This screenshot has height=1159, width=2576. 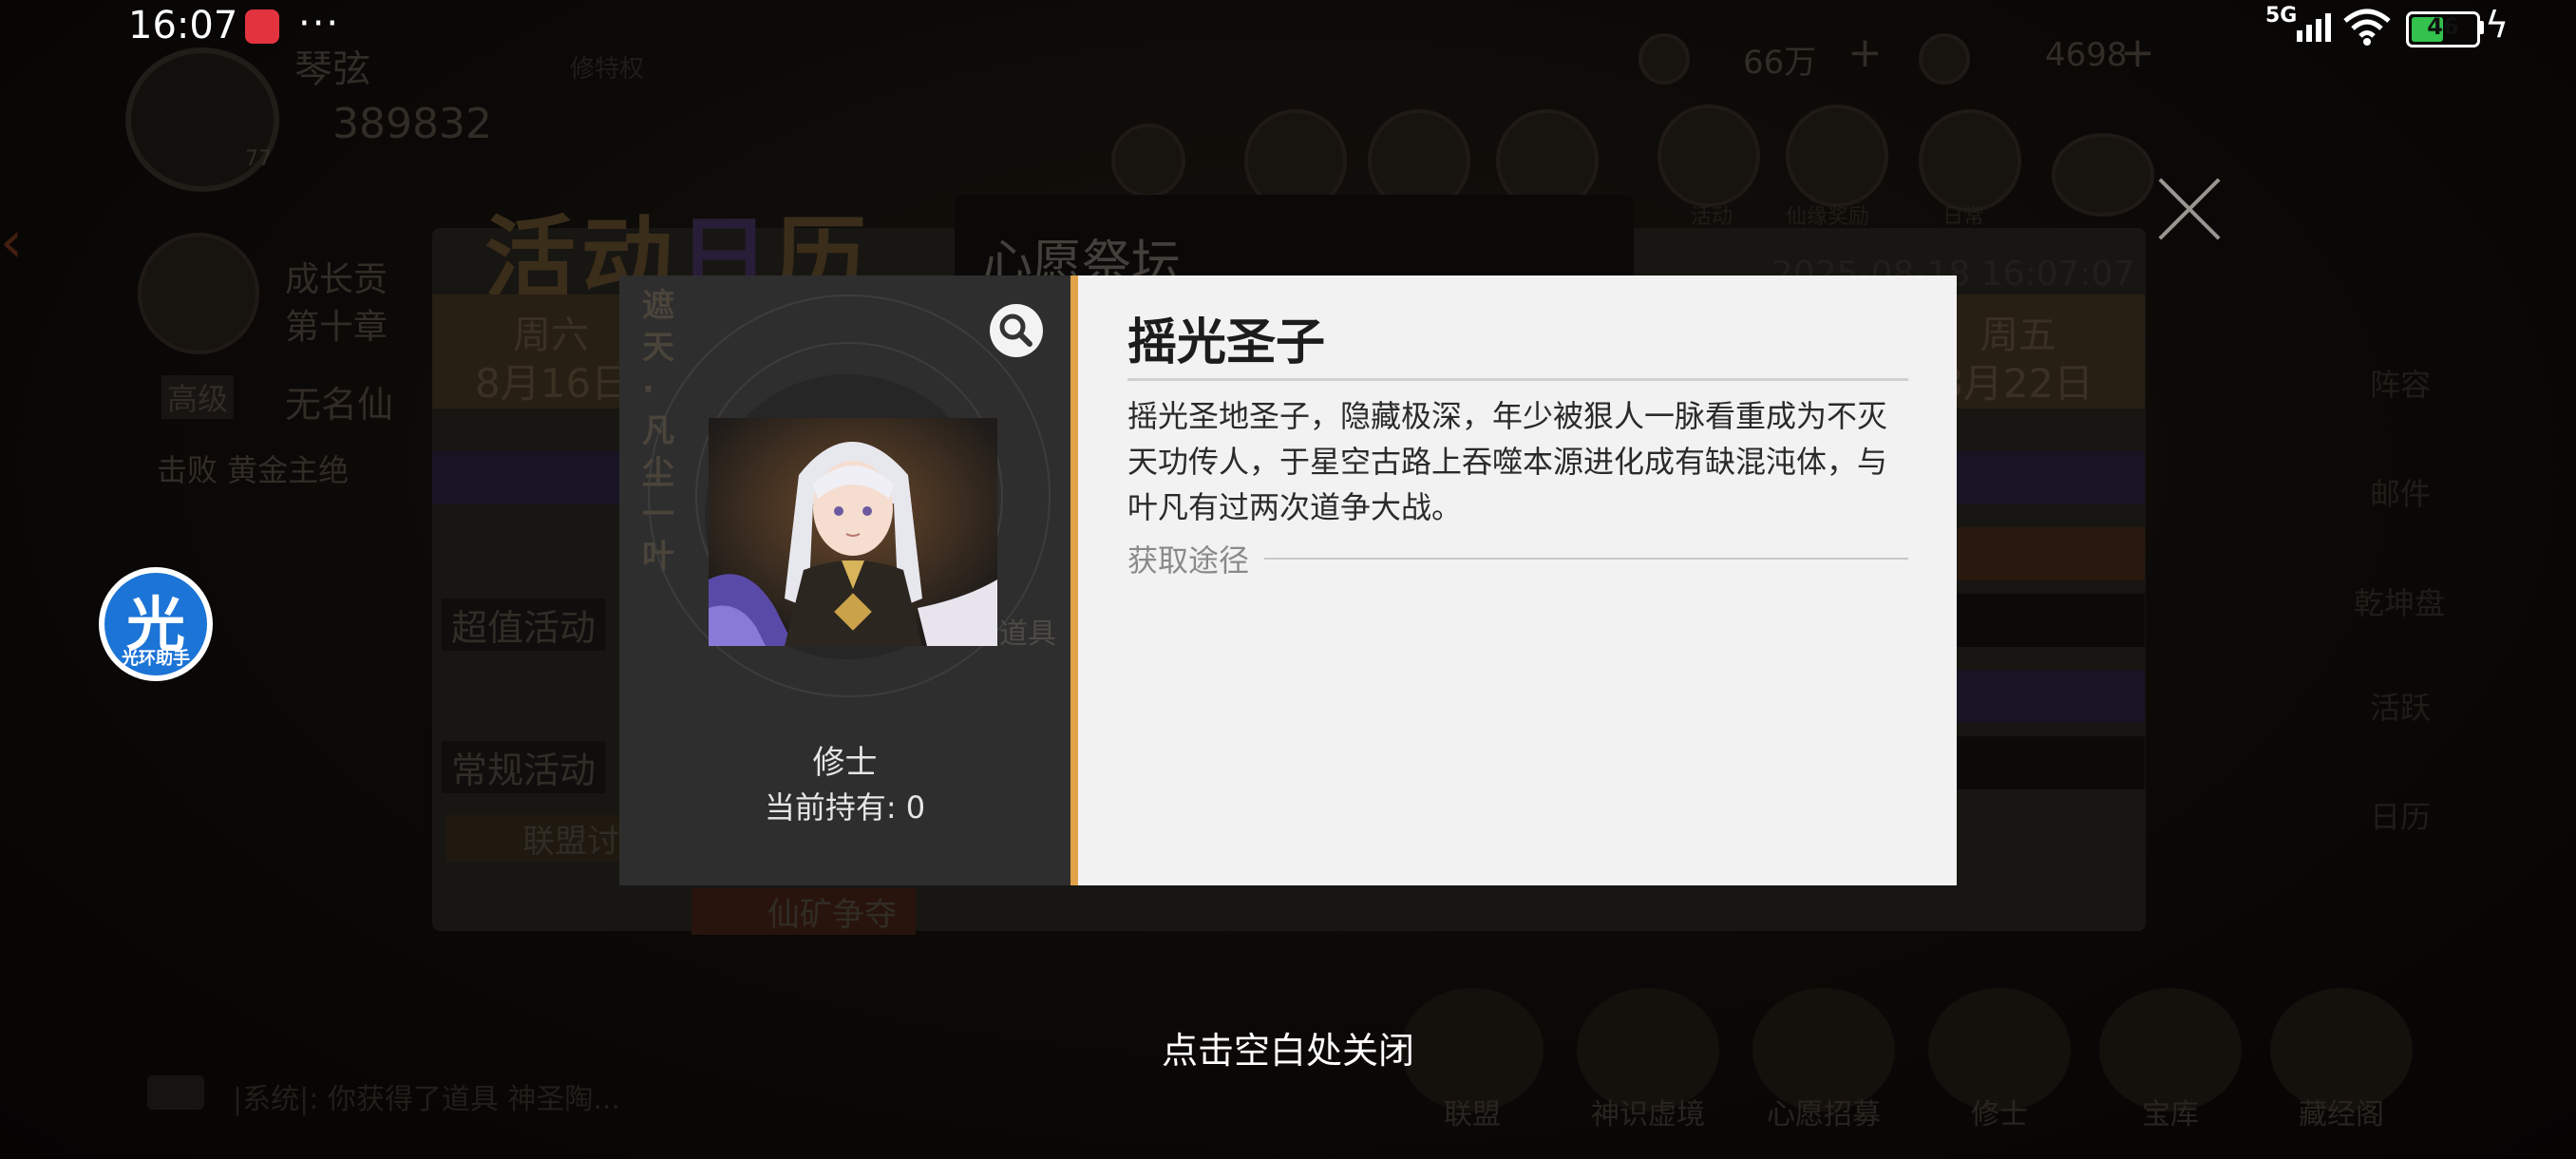 What do you see at coordinates (830, 807) in the screenshot?
I see `owned-label: 当前持有:` at bounding box center [830, 807].